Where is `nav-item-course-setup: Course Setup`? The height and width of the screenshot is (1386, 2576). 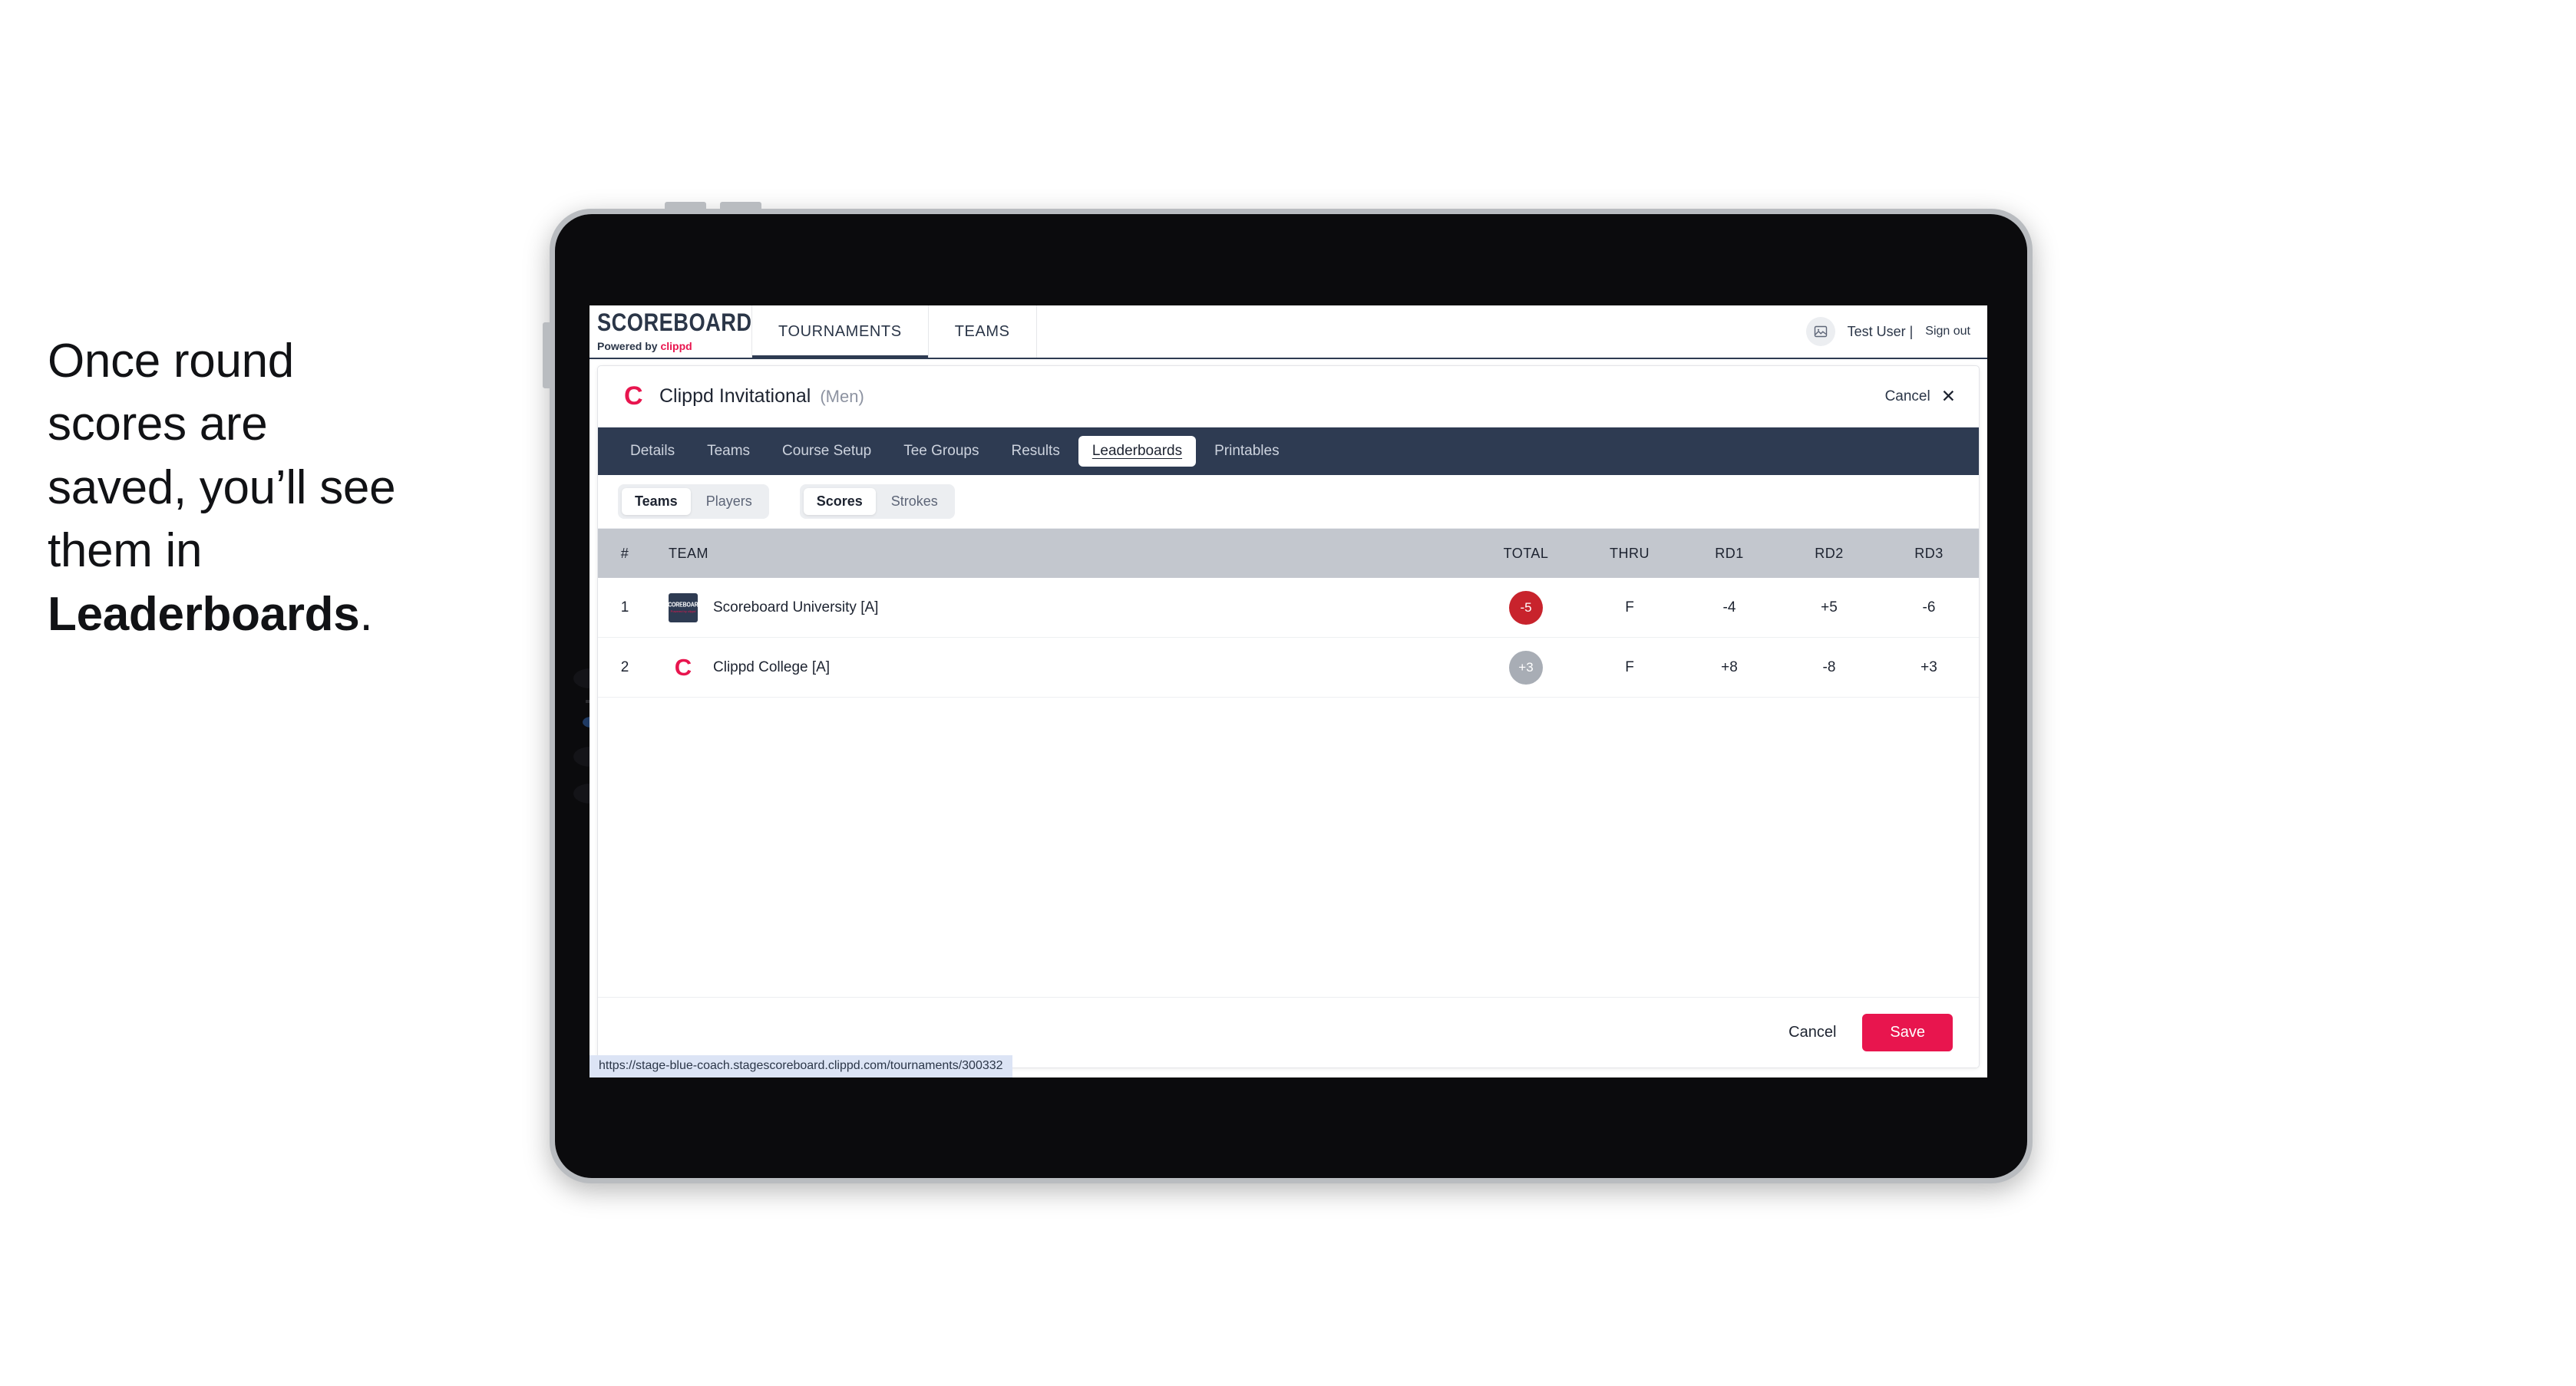 nav-item-course-setup: Course Setup is located at coordinates (826, 451).